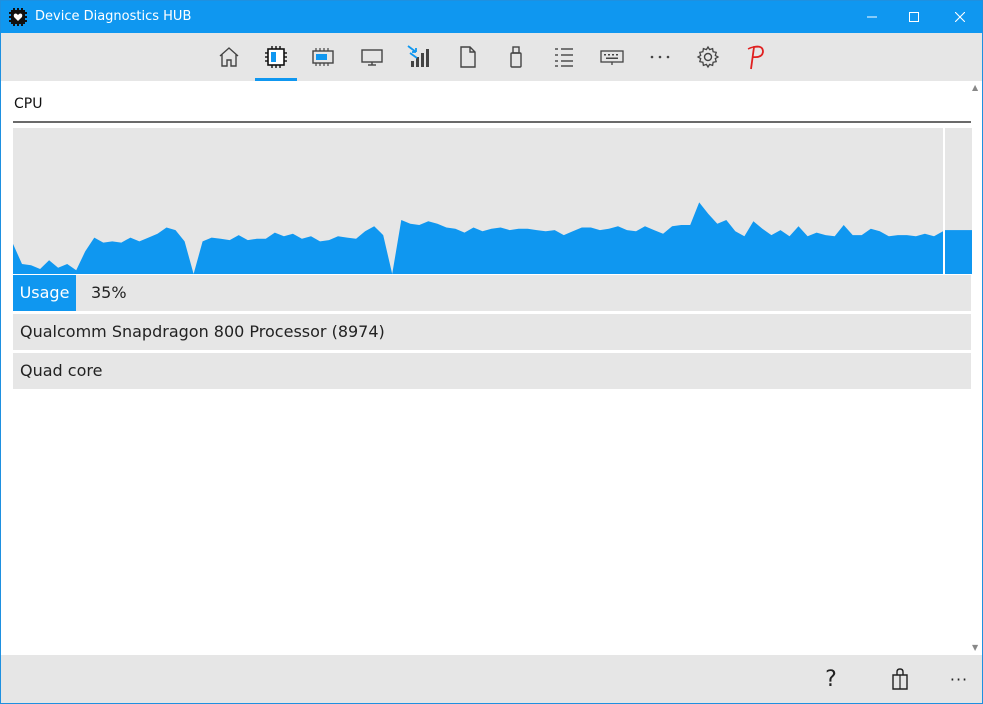 This screenshot has width=983, height=704. I want to click on store-button, so click(900, 679).